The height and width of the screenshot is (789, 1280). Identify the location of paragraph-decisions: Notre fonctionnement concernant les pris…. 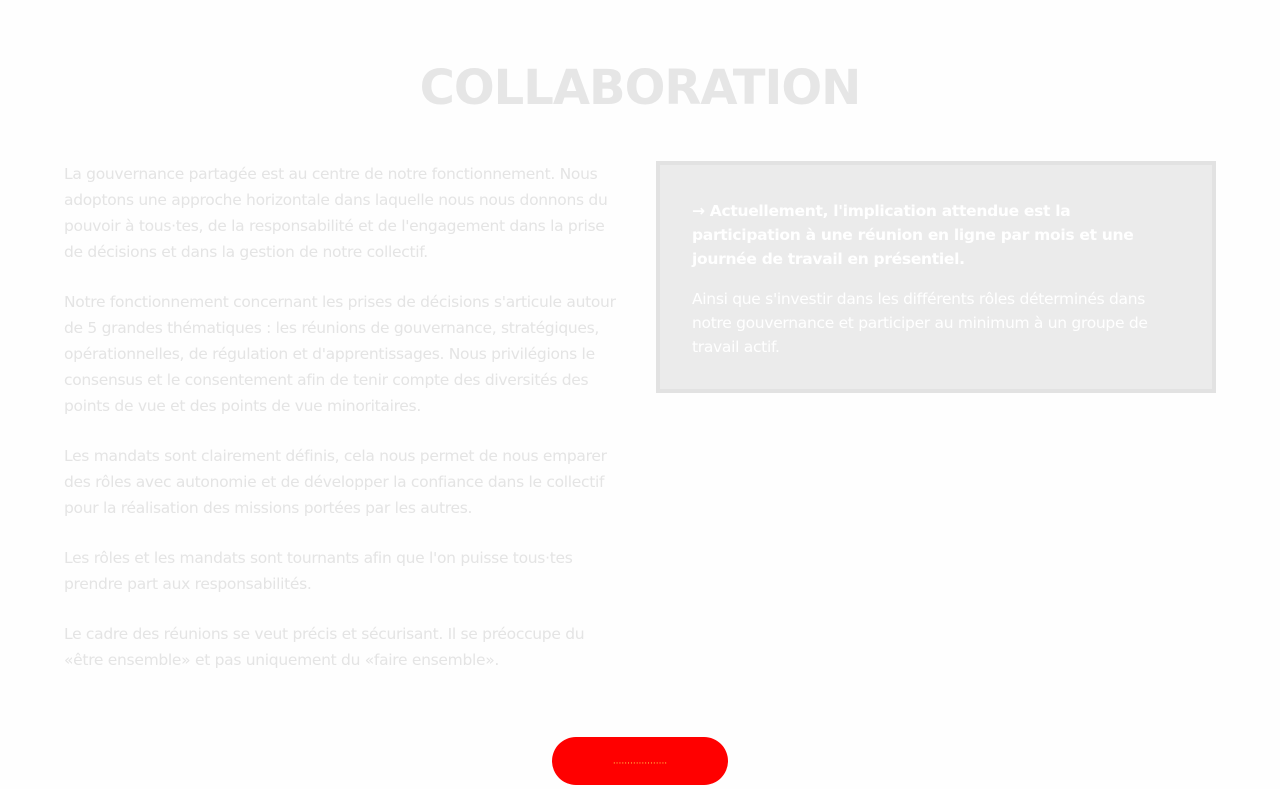
(340, 354).